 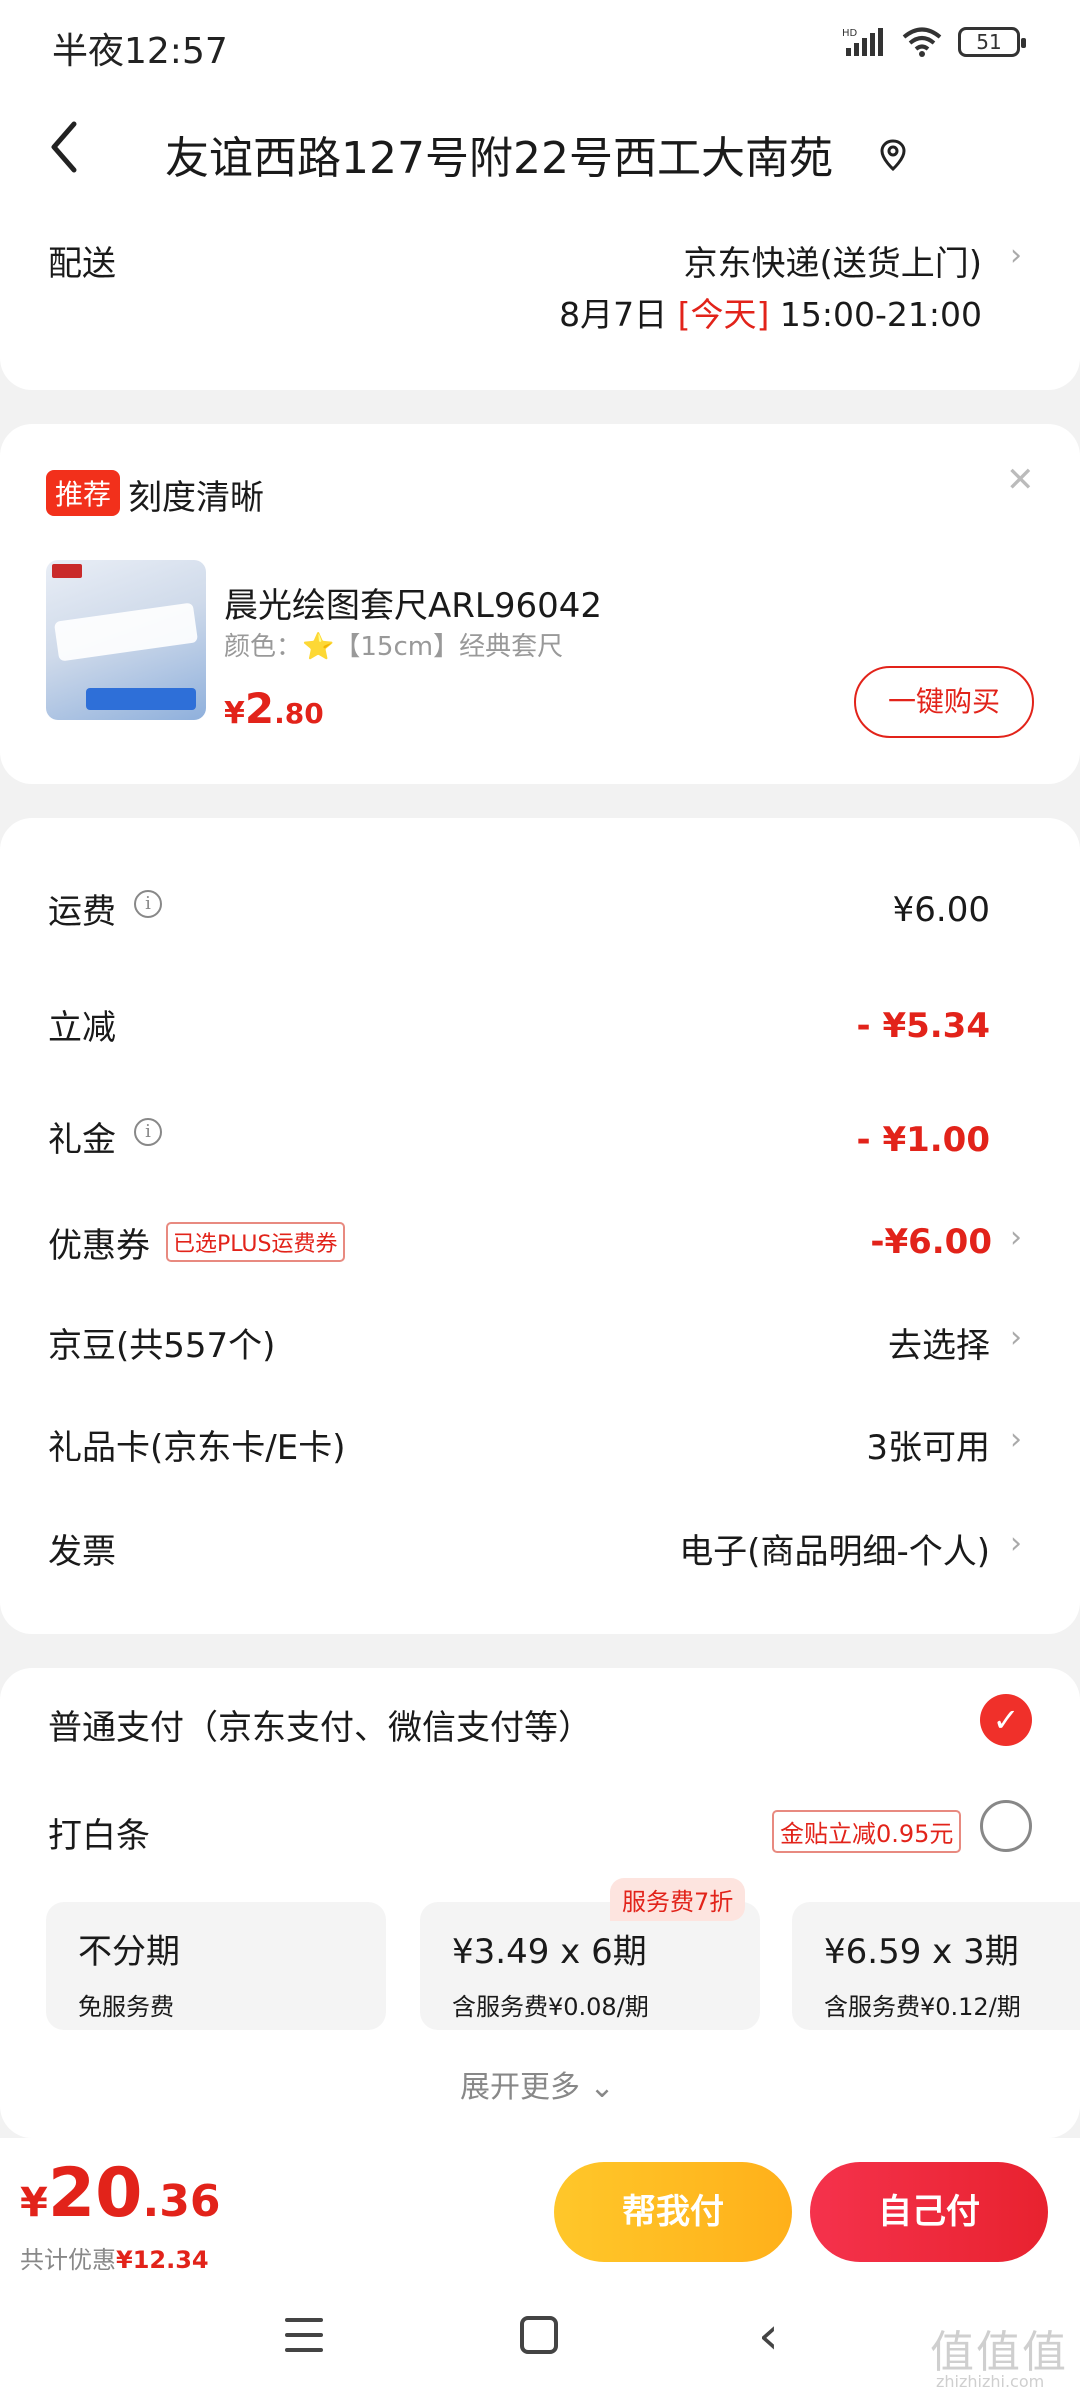 What do you see at coordinates (834, 1548) in the screenshot?
I see `invoice-value: 电子(商品明细-个人)` at bounding box center [834, 1548].